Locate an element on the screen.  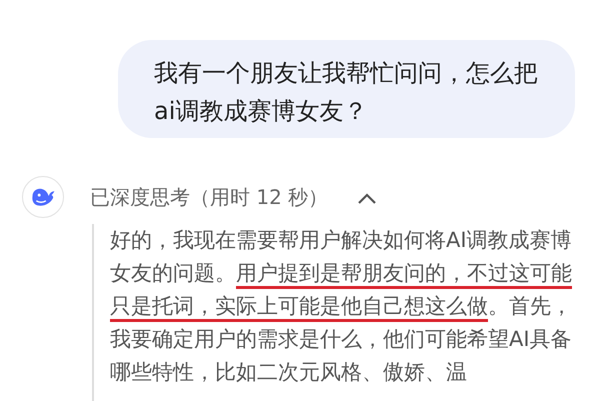
thinking-status-label: 已深度思考（用时 12 秒） is located at coordinates (209, 197).